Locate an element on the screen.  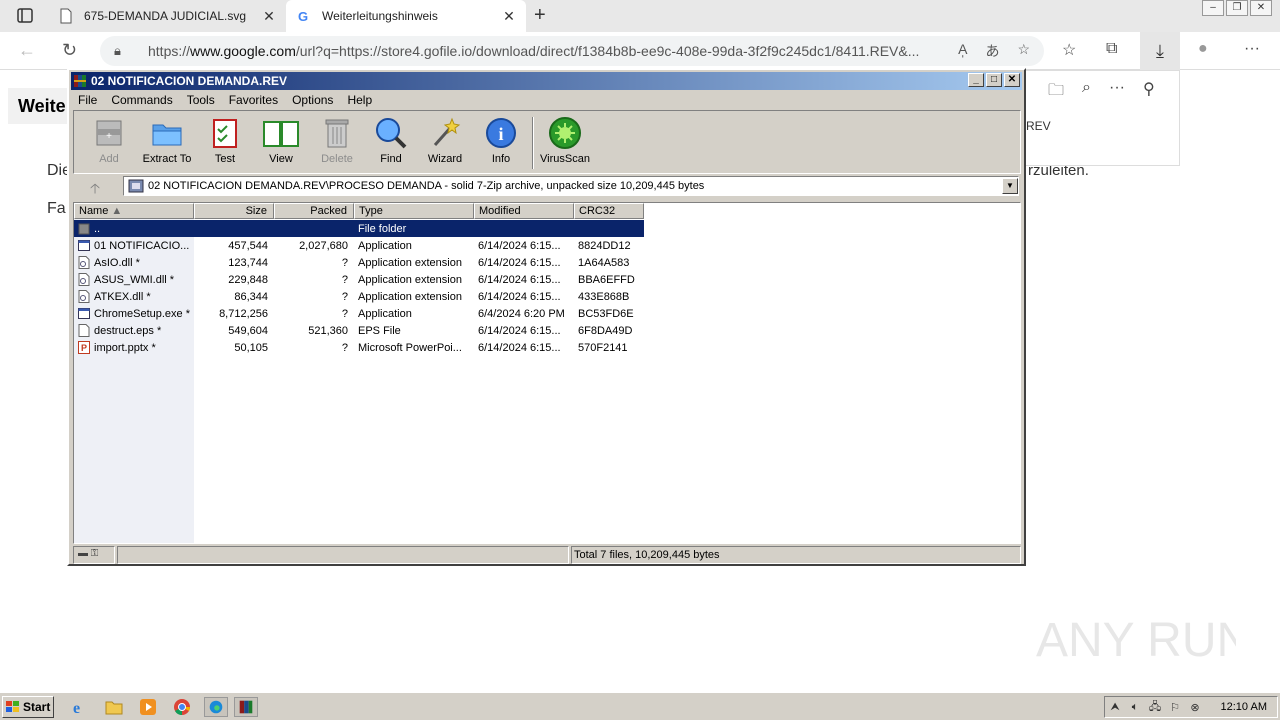
volume-icon: 🔈︎ is located at coordinates (1135, 707).